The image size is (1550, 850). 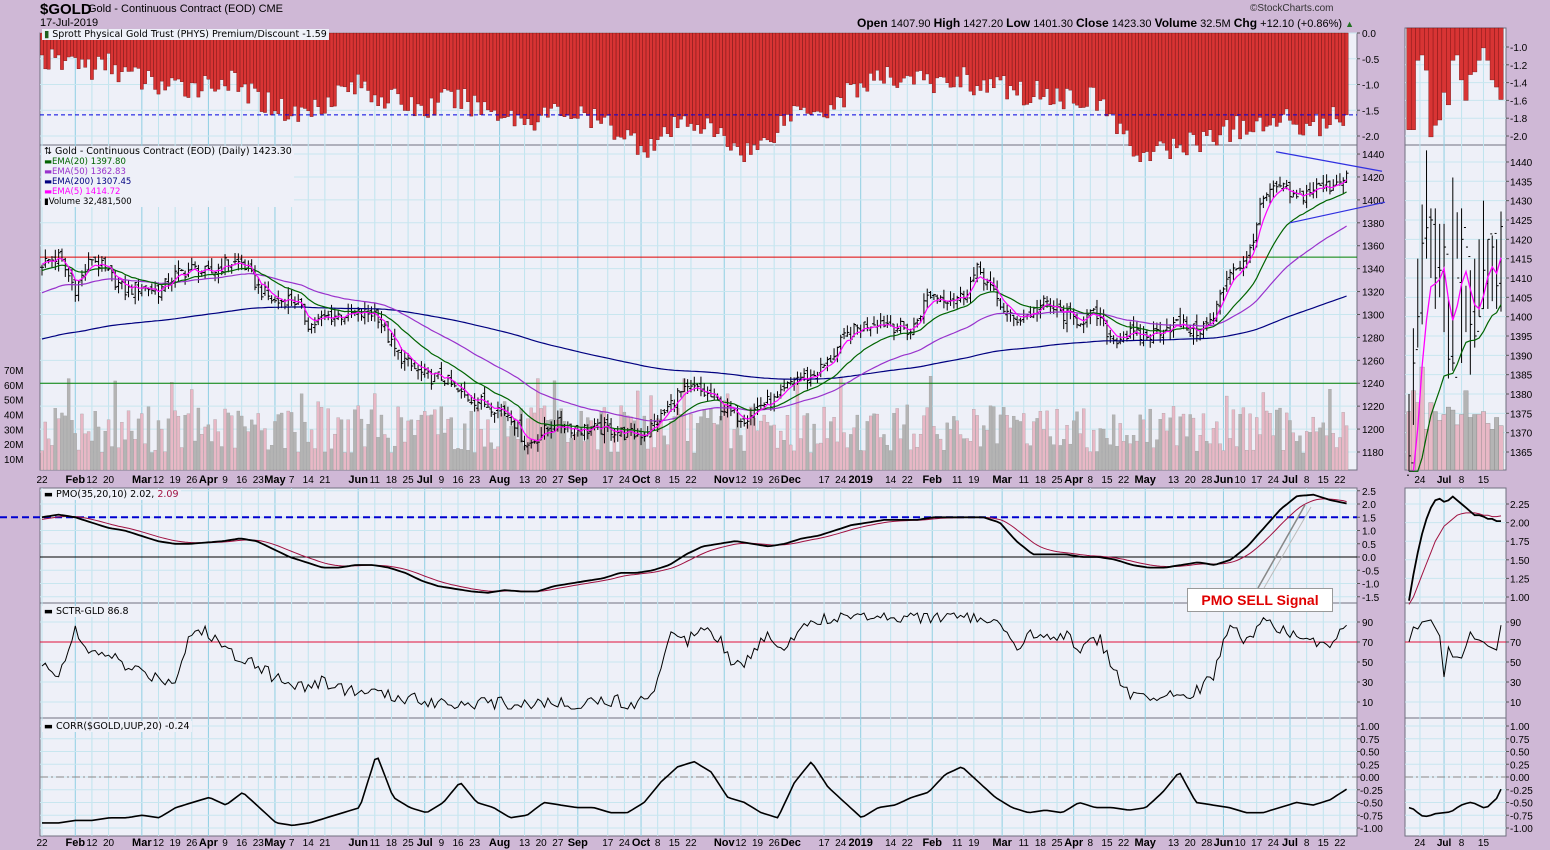 I want to click on x-axis-label: 10, so click(x=1241, y=480).